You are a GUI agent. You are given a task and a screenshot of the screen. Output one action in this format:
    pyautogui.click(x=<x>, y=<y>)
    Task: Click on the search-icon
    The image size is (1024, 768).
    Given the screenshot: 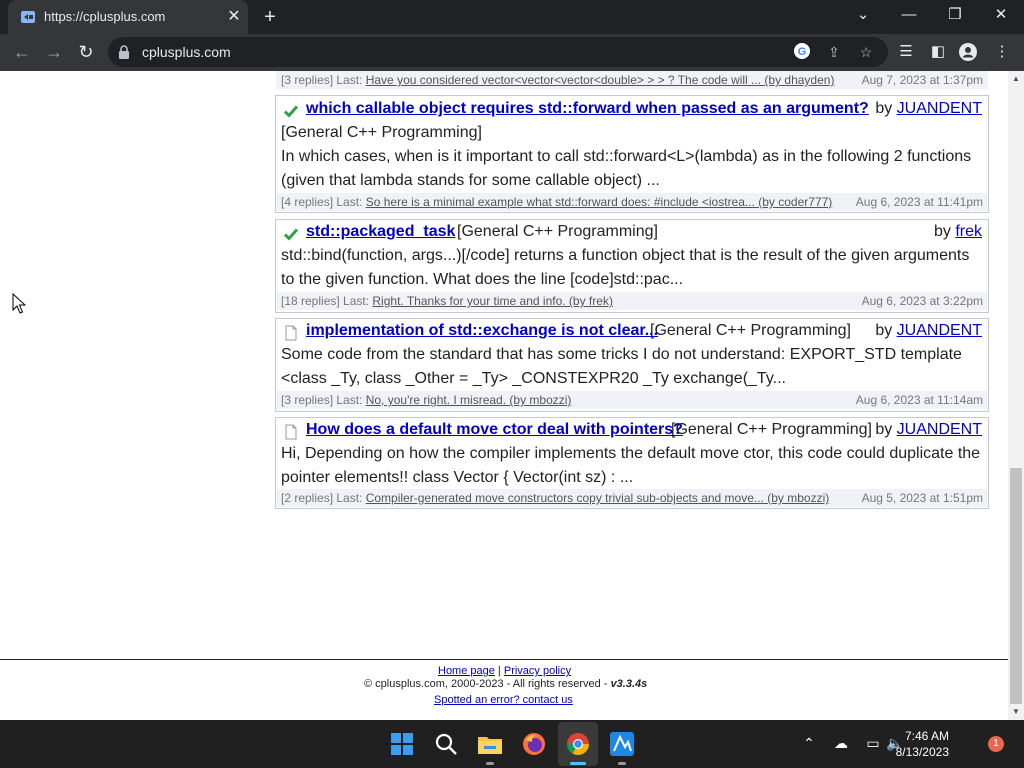 What is the action you would take?
    pyautogui.click(x=446, y=744)
    